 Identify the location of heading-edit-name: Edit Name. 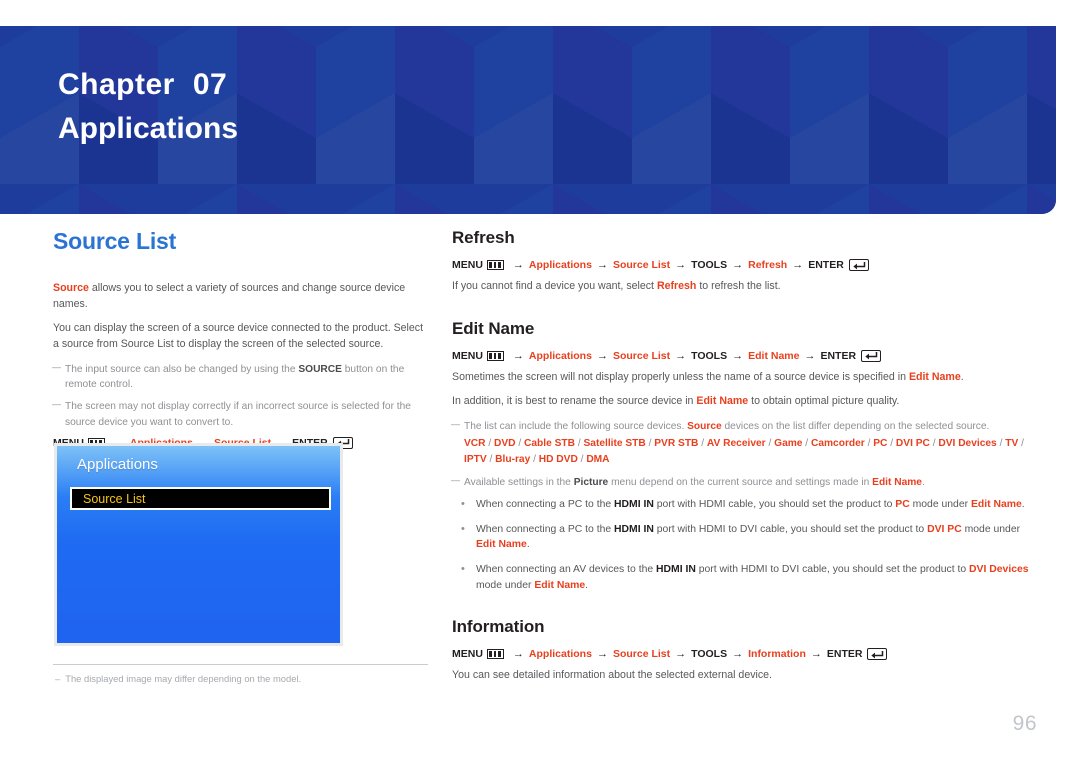
(493, 328).